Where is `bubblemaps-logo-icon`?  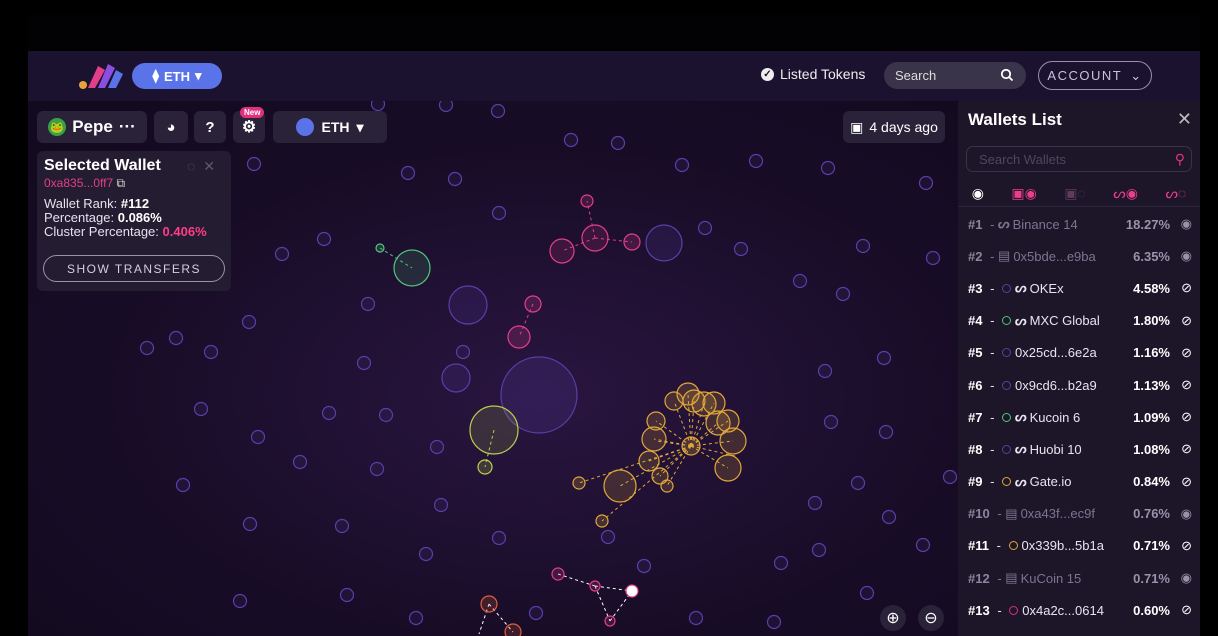
bubblemaps-logo-icon is located at coordinates (101, 75).